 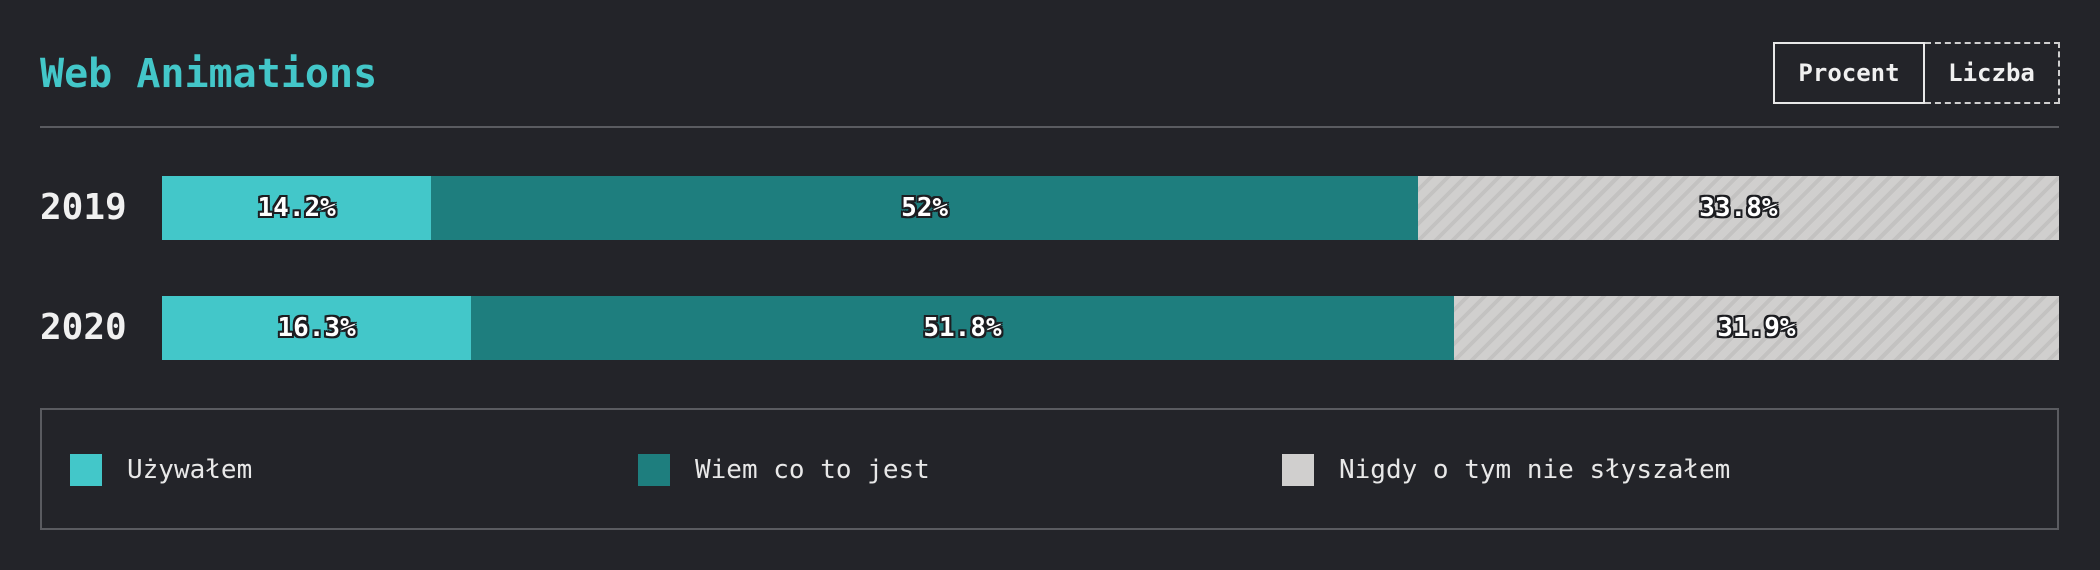 I want to click on data-label: 51.8%, so click(x=962, y=328).